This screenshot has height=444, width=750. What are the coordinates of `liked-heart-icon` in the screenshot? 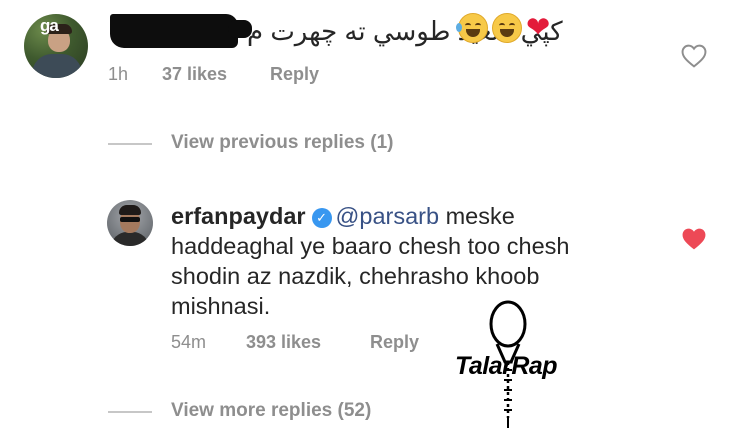 It's located at (694, 239).